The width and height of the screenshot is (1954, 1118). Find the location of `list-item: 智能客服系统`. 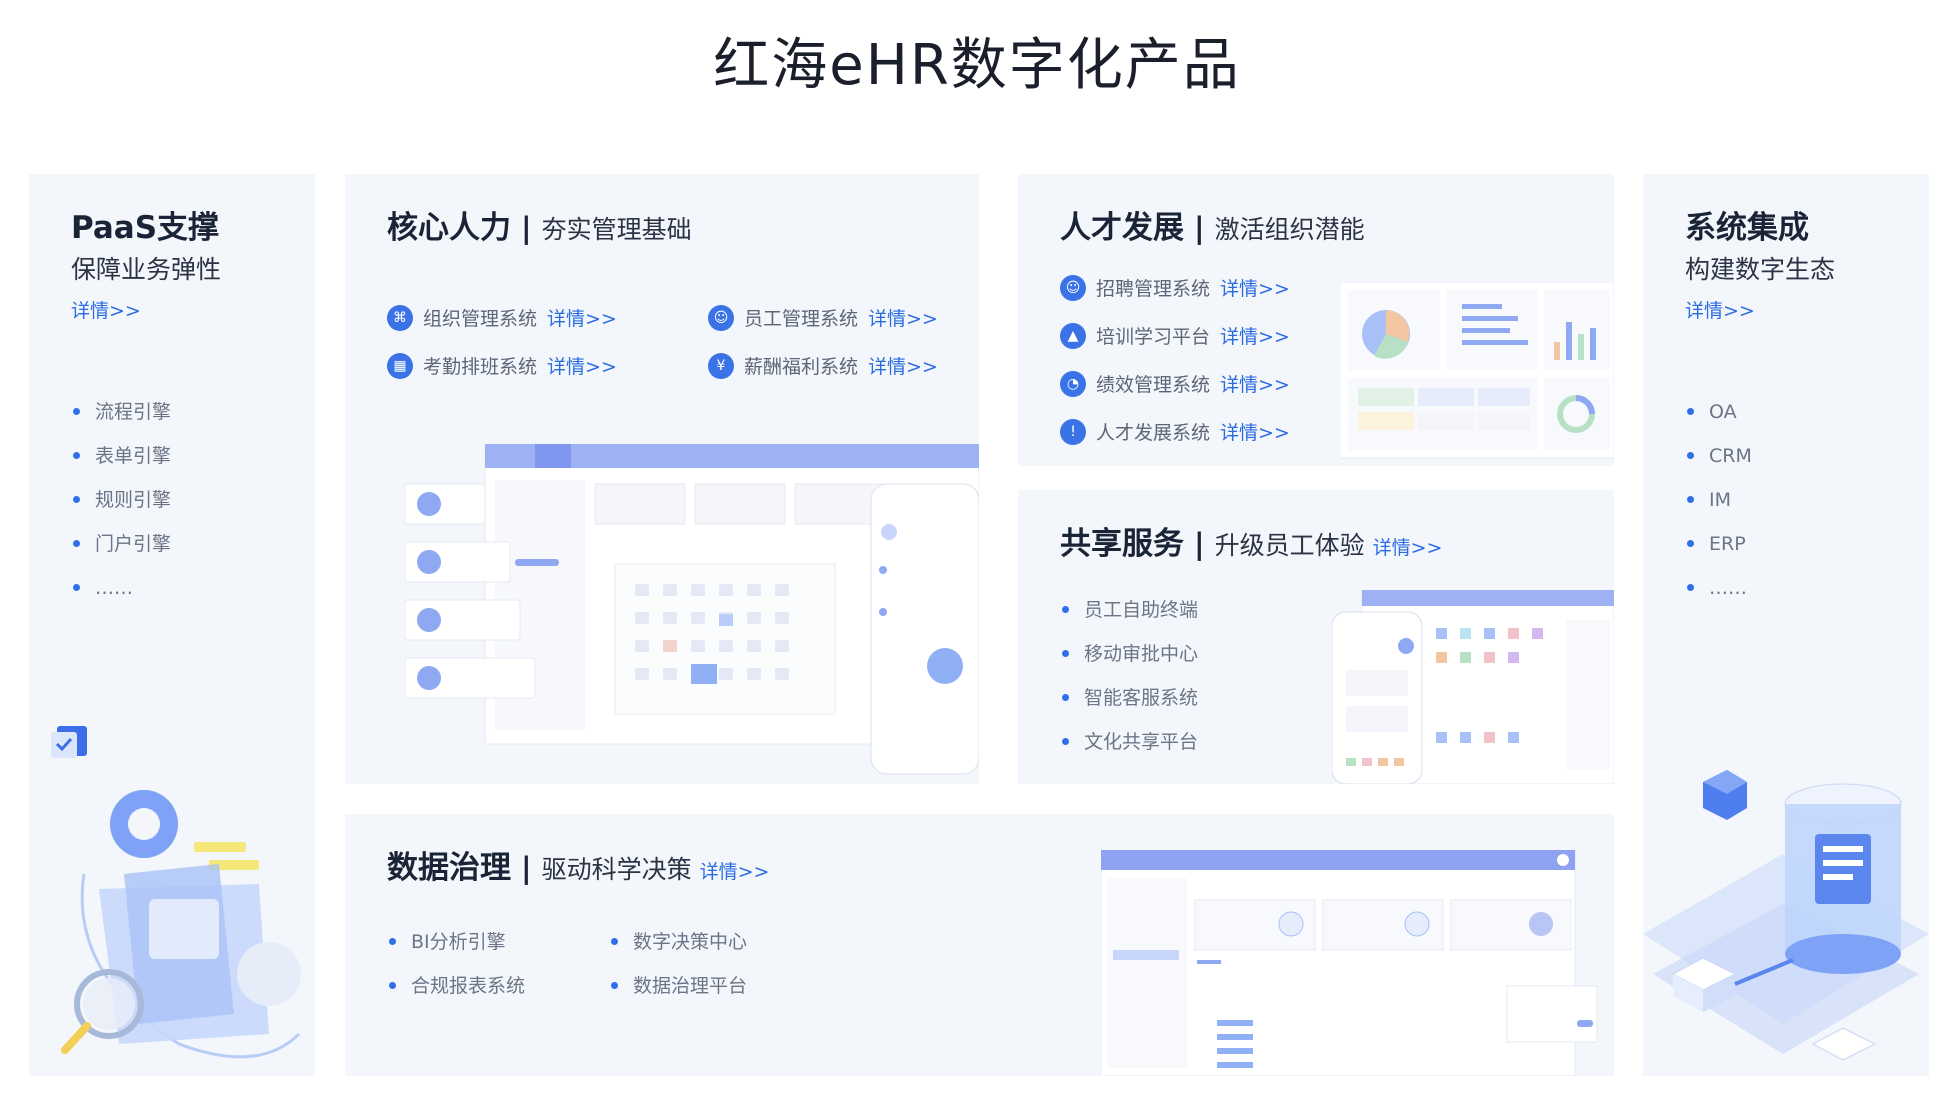

list-item: 智能客服系统 is located at coordinates (1129, 708).